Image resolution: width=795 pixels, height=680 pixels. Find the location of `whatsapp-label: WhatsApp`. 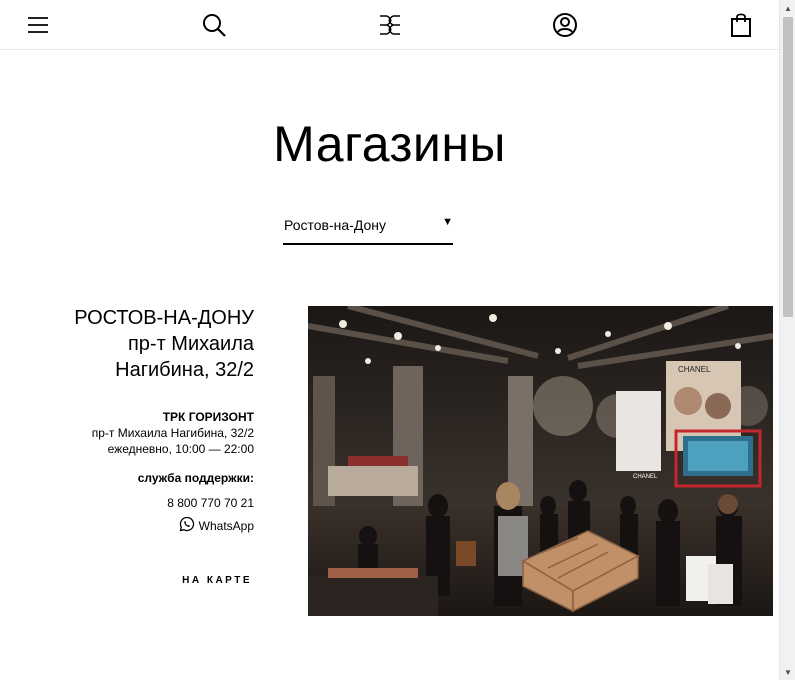

whatsapp-label: WhatsApp is located at coordinates (226, 525).